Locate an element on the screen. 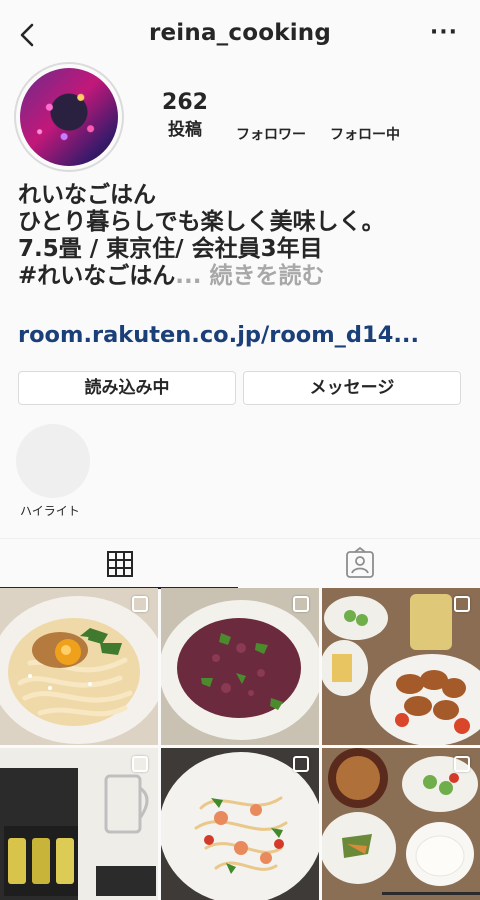  tab-tagged is located at coordinates (360, 563).